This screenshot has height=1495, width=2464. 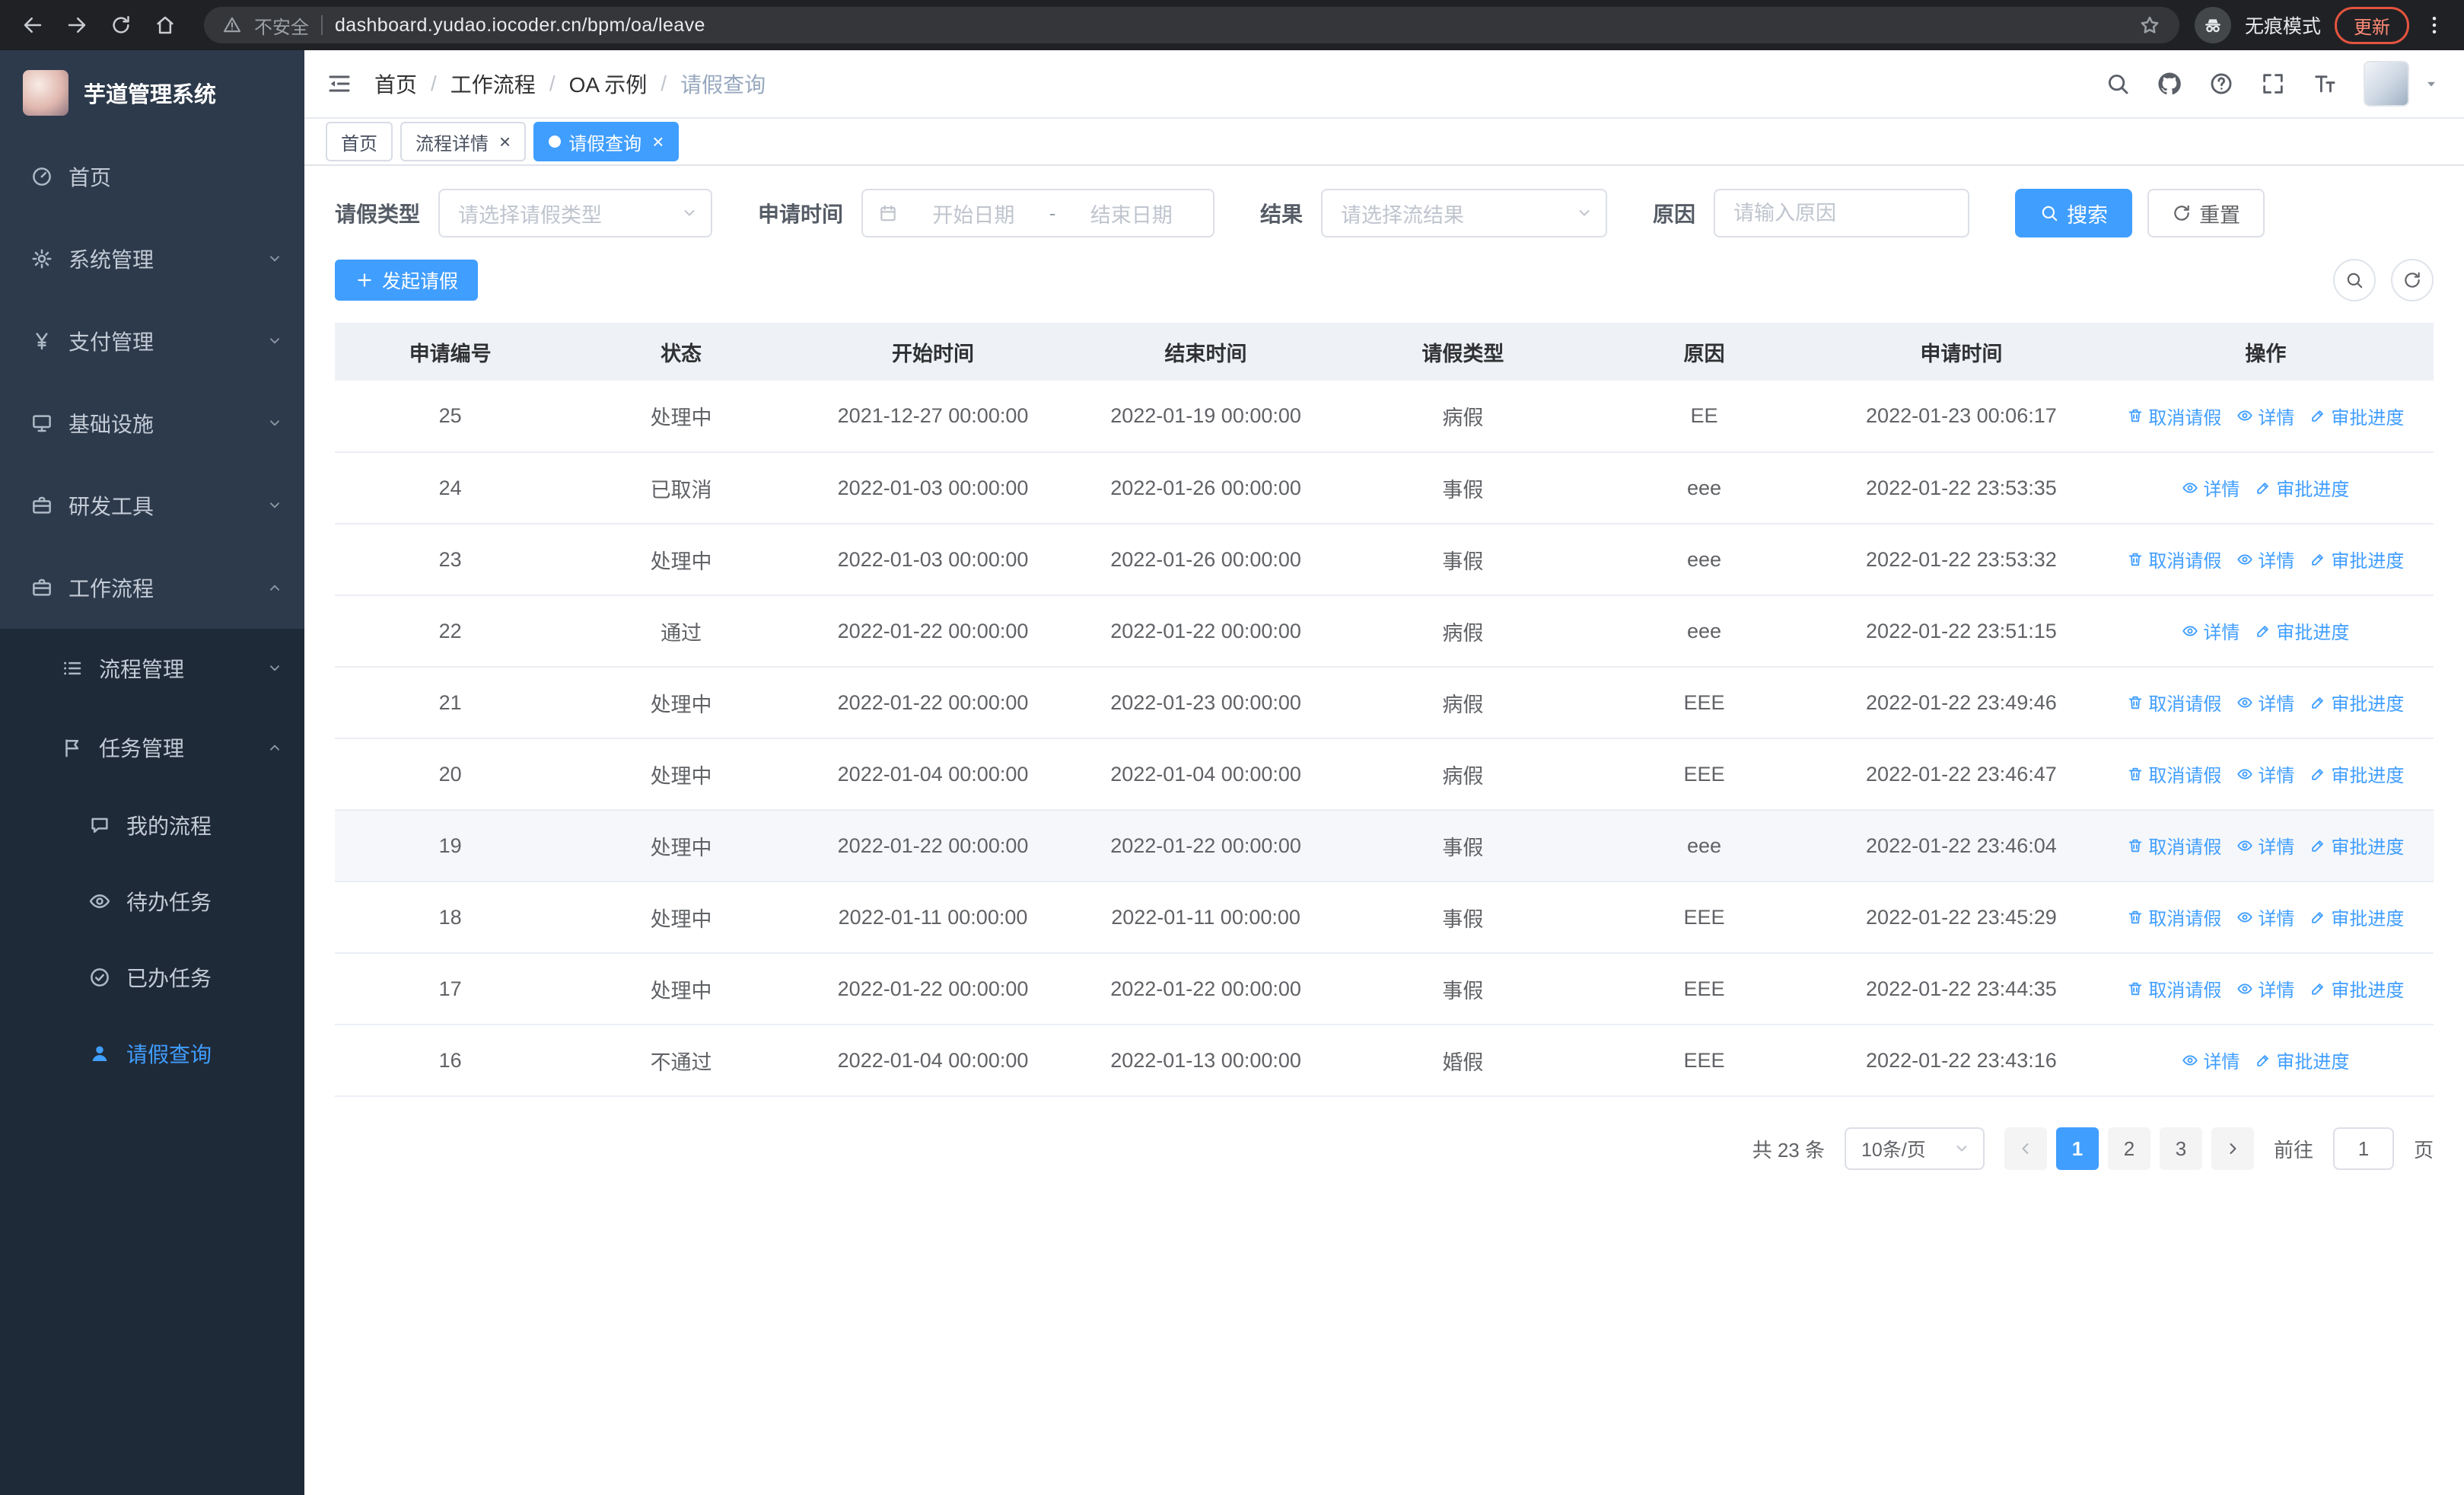 I want to click on browser-right-controls: 无痕模式 更新, so click(x=2321, y=25).